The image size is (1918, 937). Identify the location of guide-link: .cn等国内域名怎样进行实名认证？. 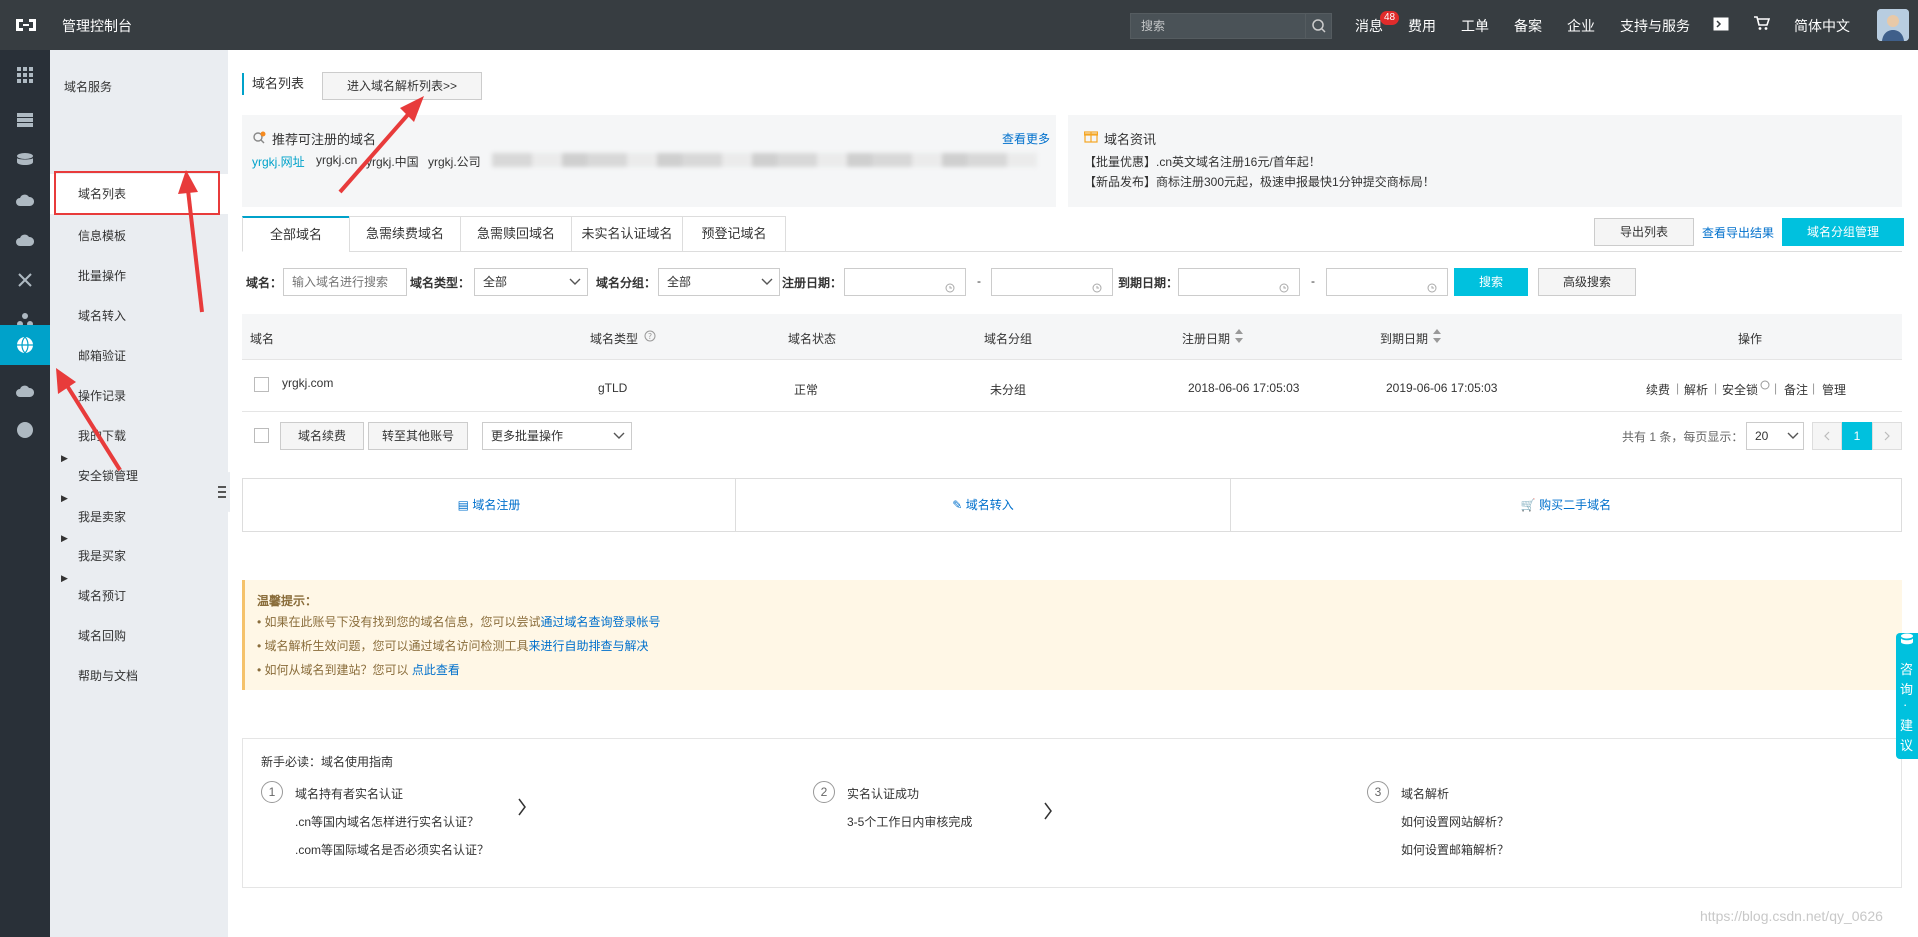
(387, 821).